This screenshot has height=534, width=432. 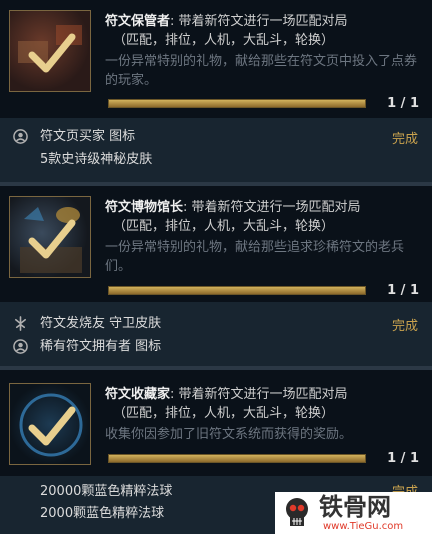 I want to click on quest-description: 一份异常特别的礼物，献给那些追求珍稀符文的老兵们。, so click(x=255, y=257).